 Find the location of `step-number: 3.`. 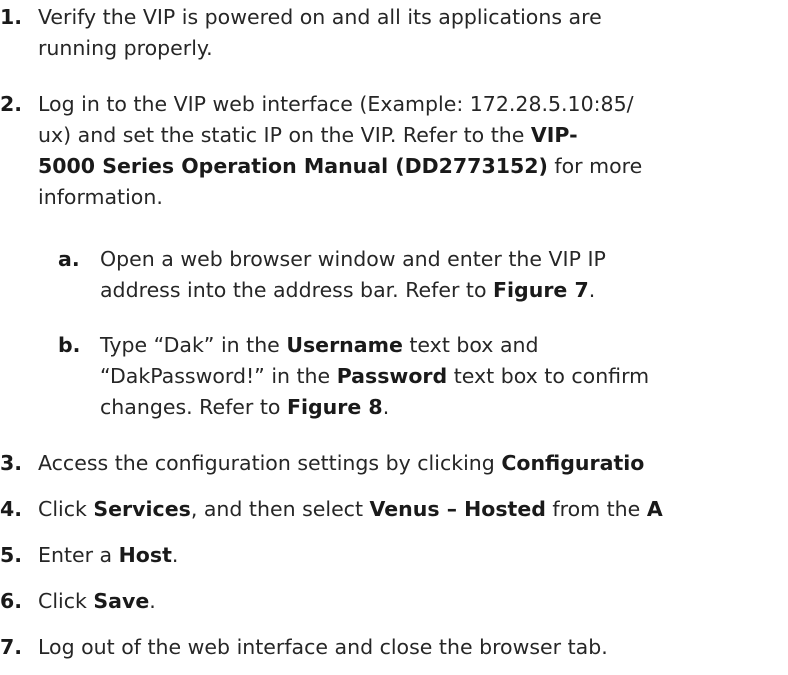

step-number: 3. is located at coordinates (11, 463).